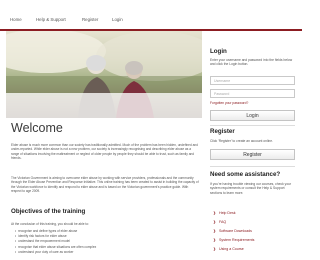 Image resolution: width=320 pixels, height=260 pixels. What do you see at coordinates (252, 80) in the screenshot?
I see `username-input` at bounding box center [252, 80].